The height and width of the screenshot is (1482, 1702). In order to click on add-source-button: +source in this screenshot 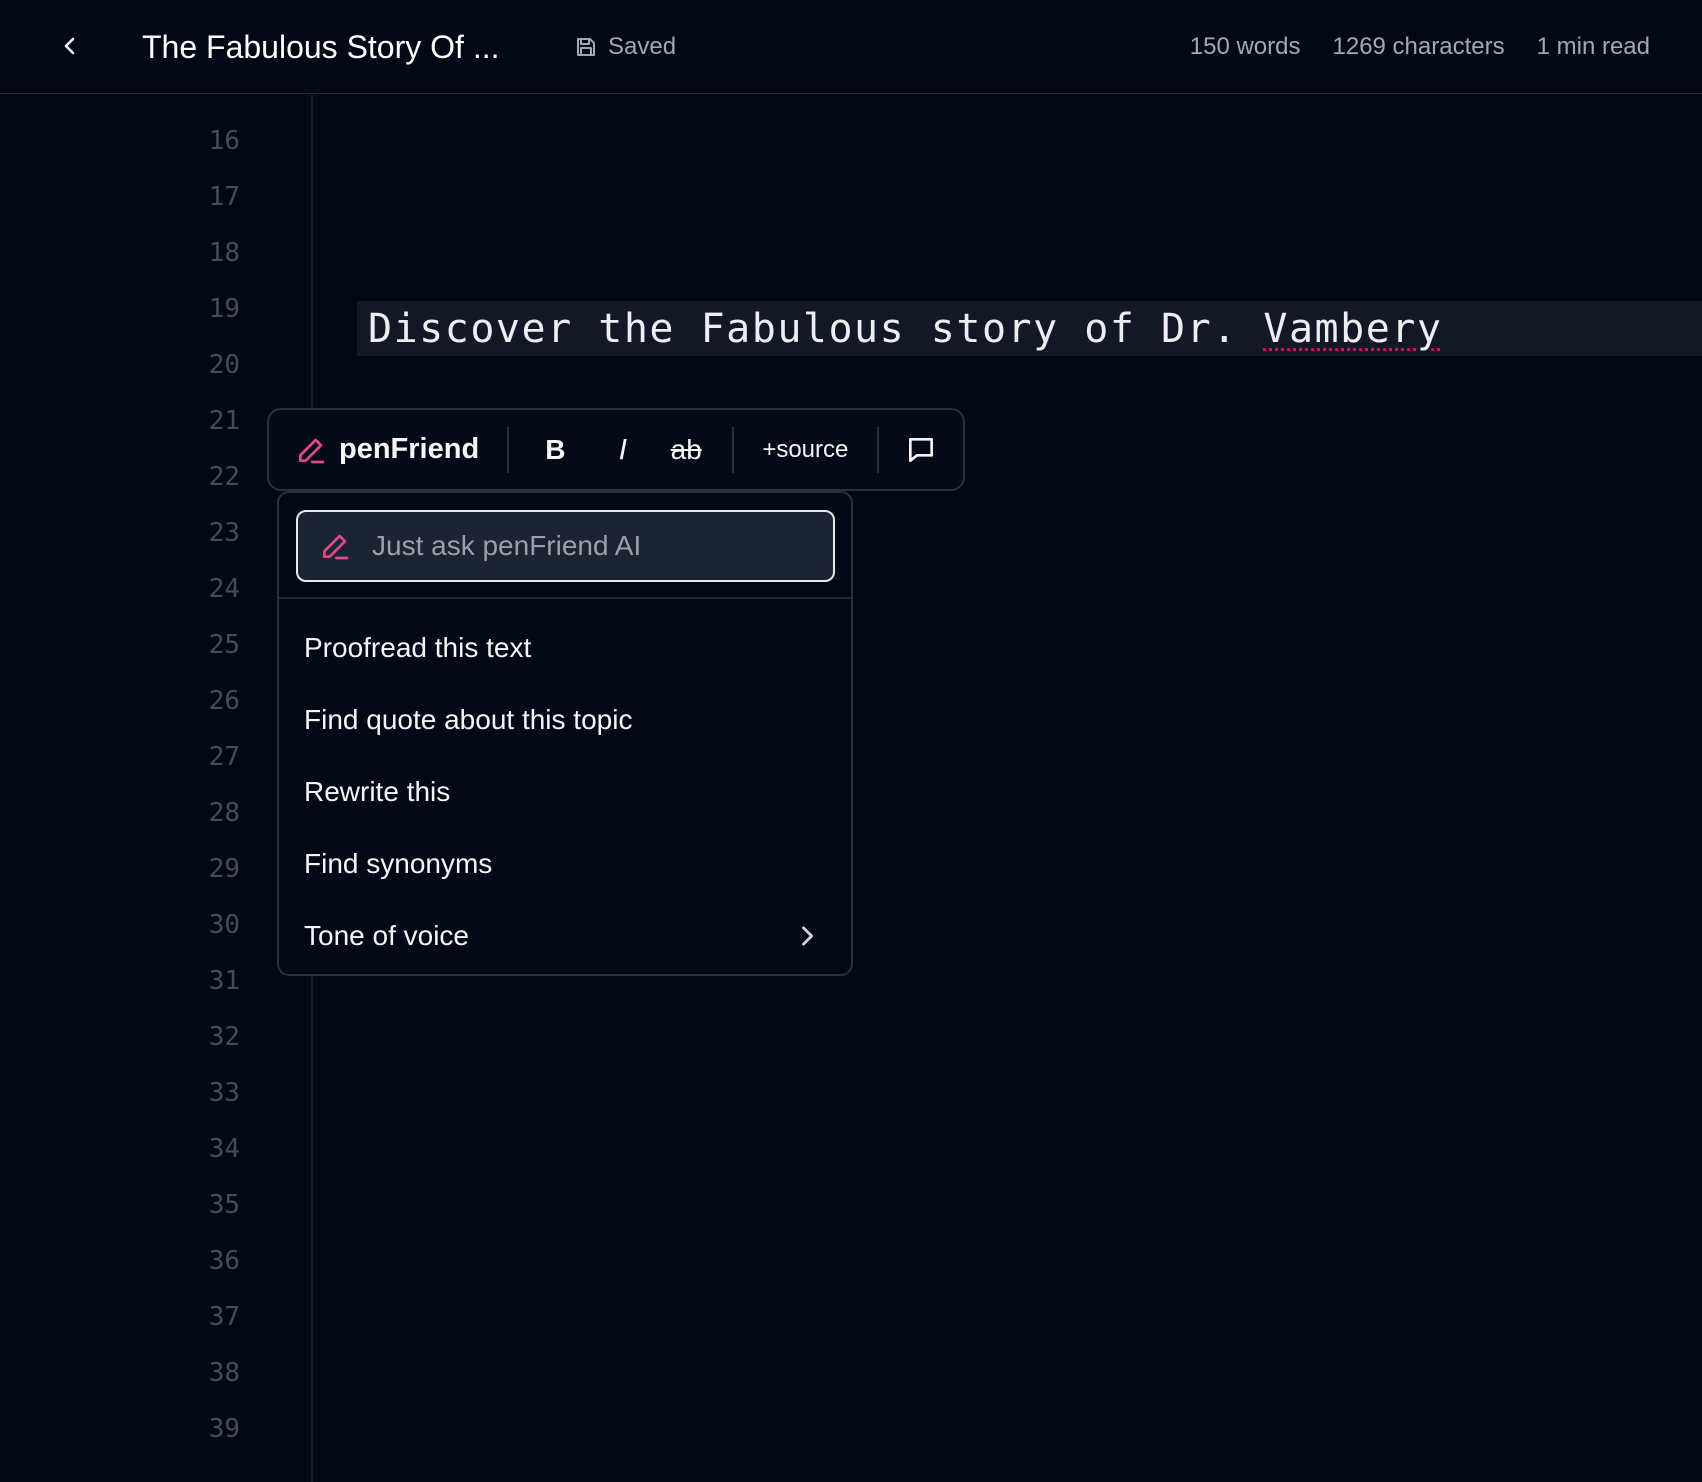, I will do `click(805, 449)`.